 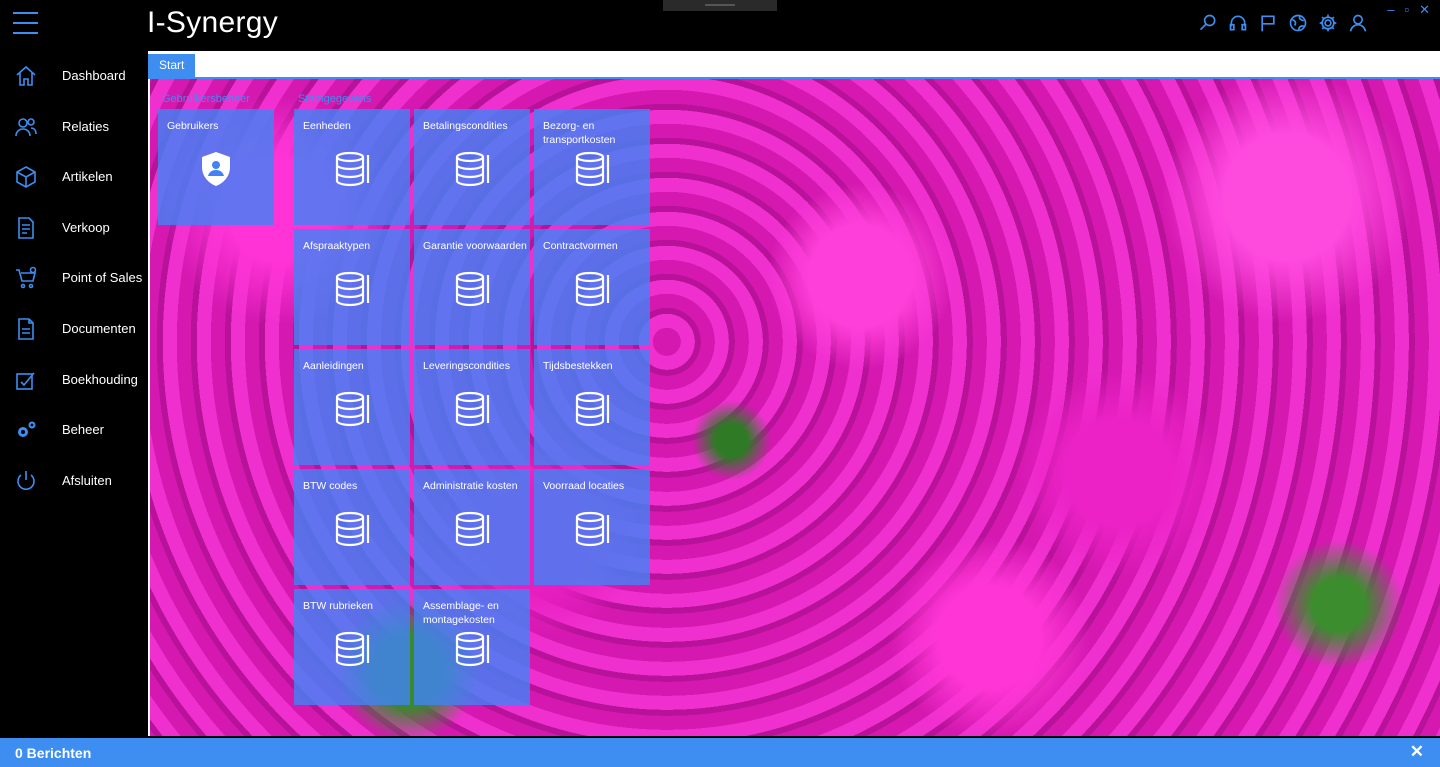 I want to click on messages-count: 0 Berichten, so click(x=53, y=753).